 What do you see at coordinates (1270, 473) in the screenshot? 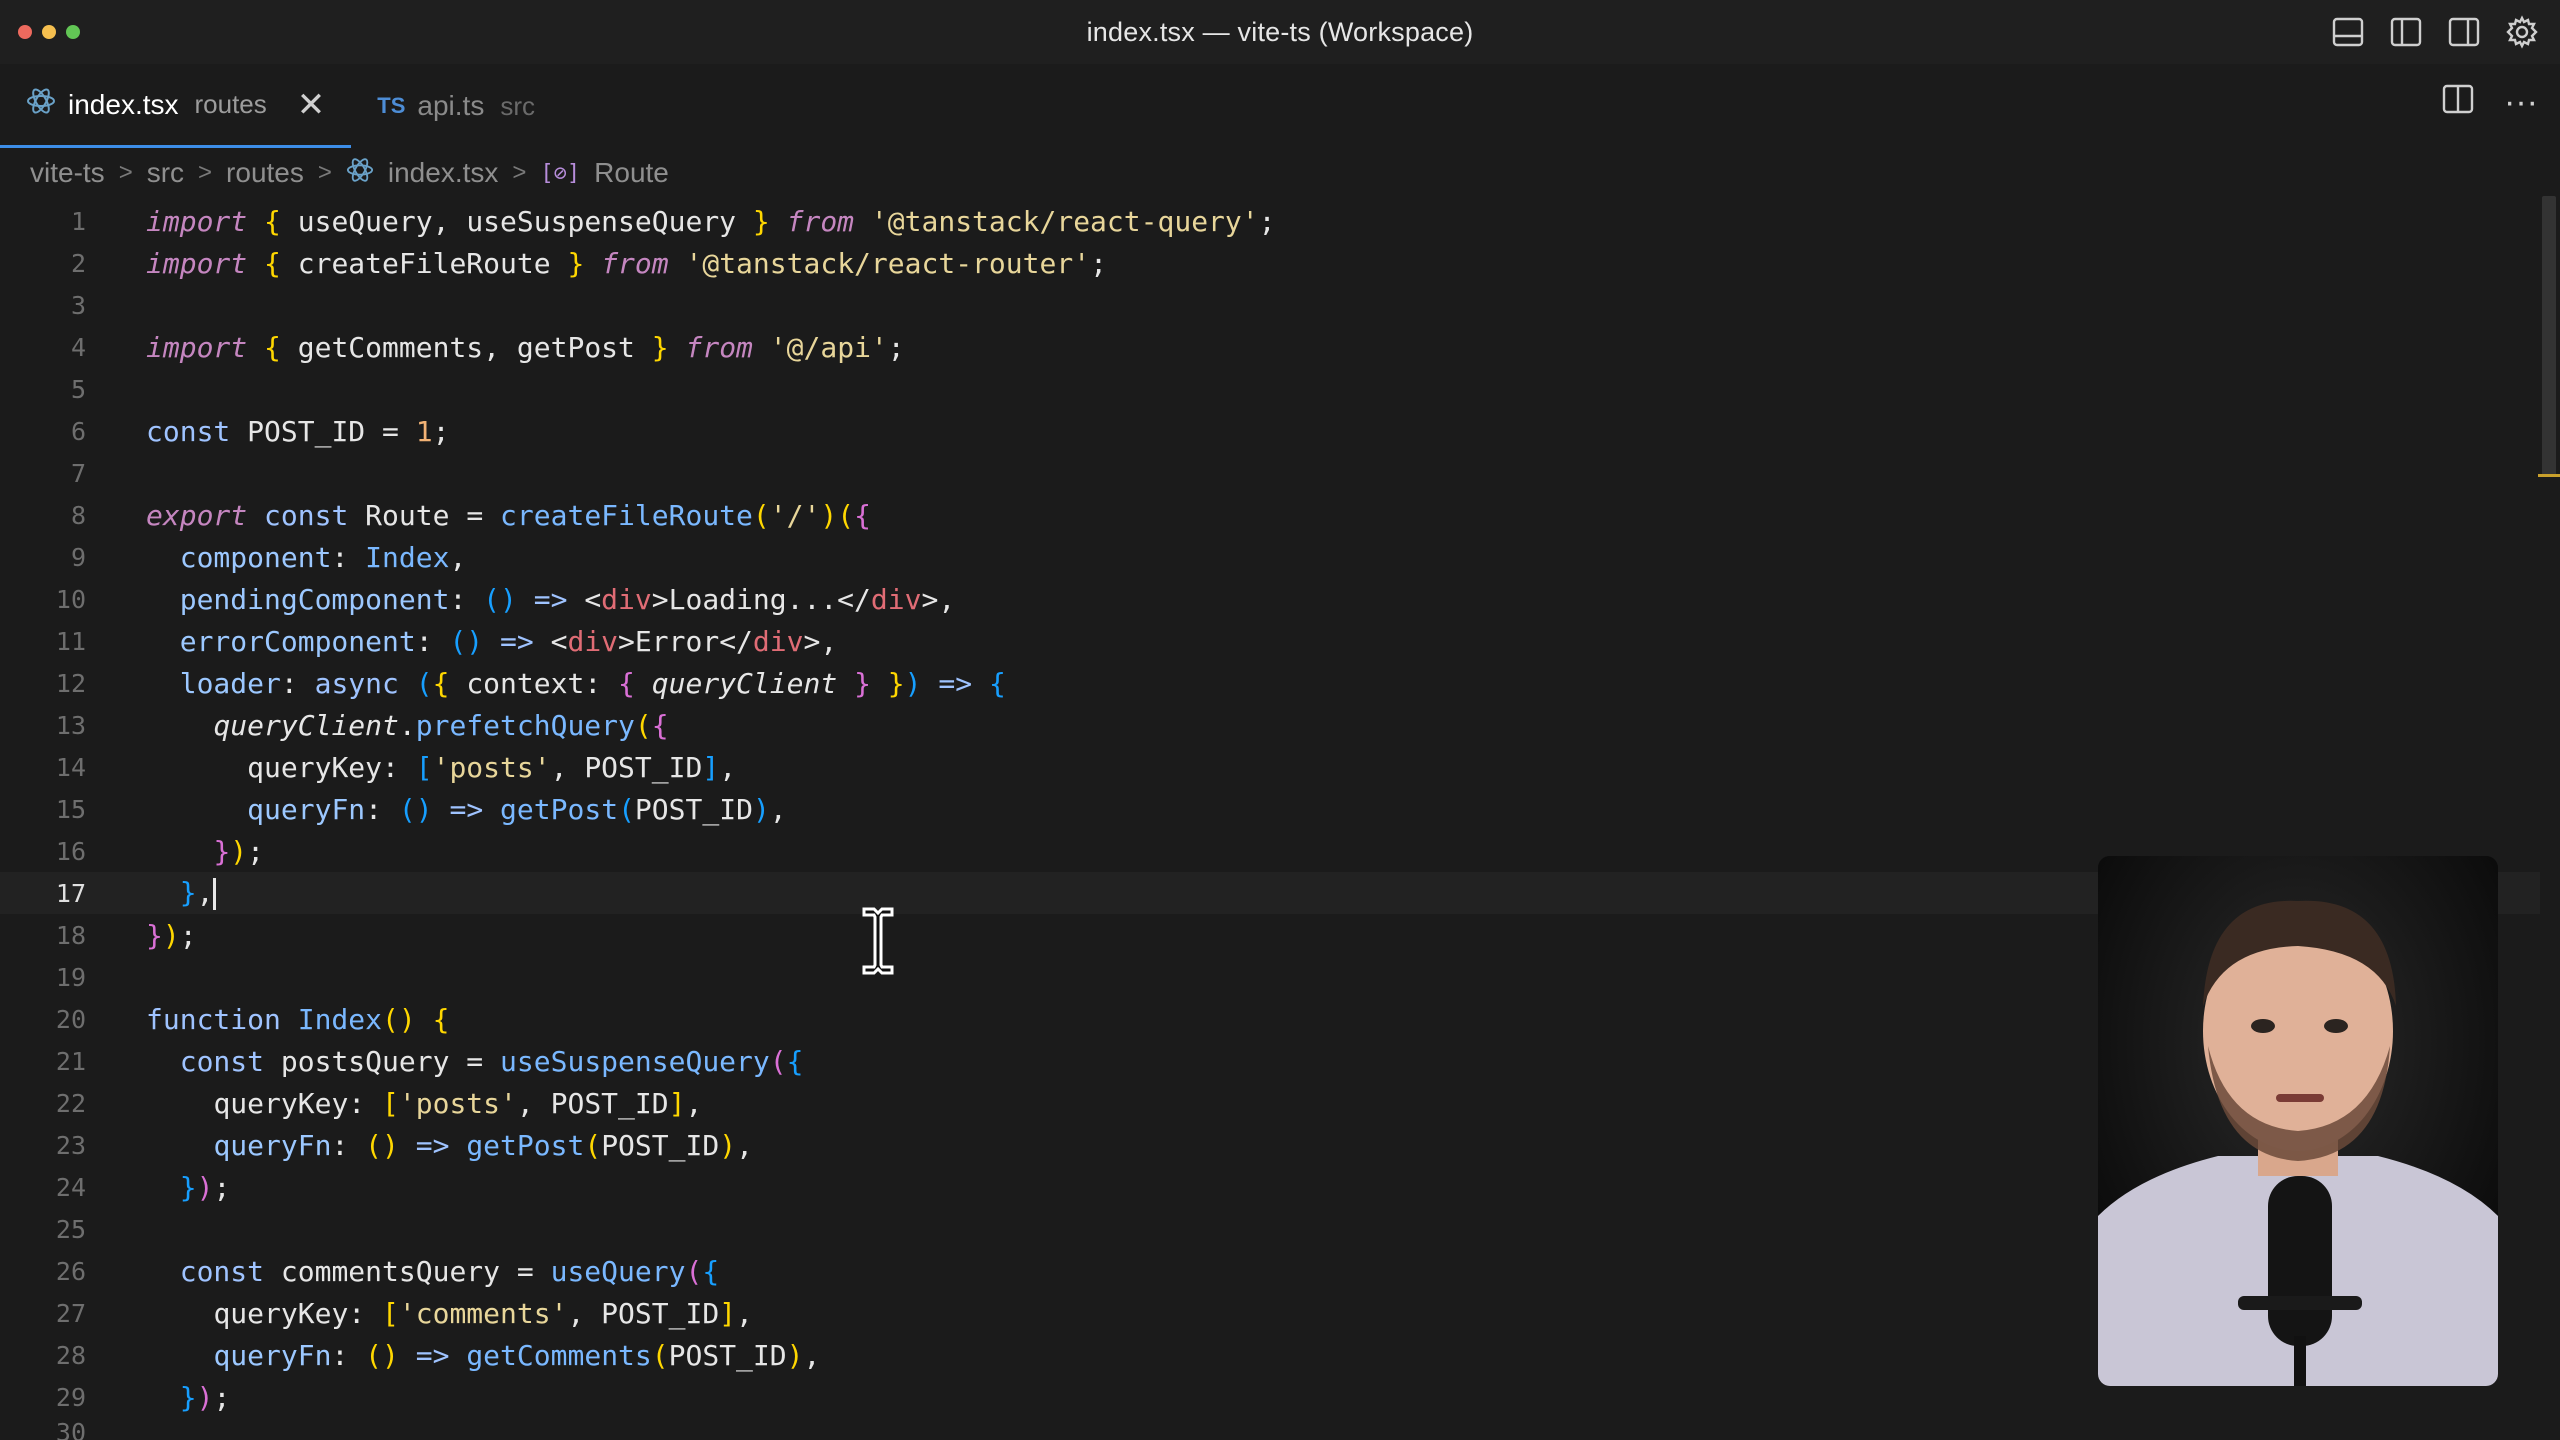
I see `code-line: 7` at bounding box center [1270, 473].